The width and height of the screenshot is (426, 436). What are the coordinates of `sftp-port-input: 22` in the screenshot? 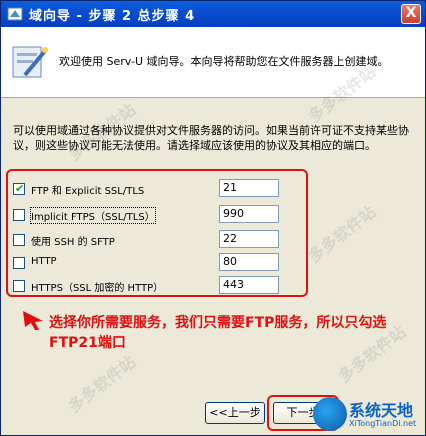 It's located at (249, 239).